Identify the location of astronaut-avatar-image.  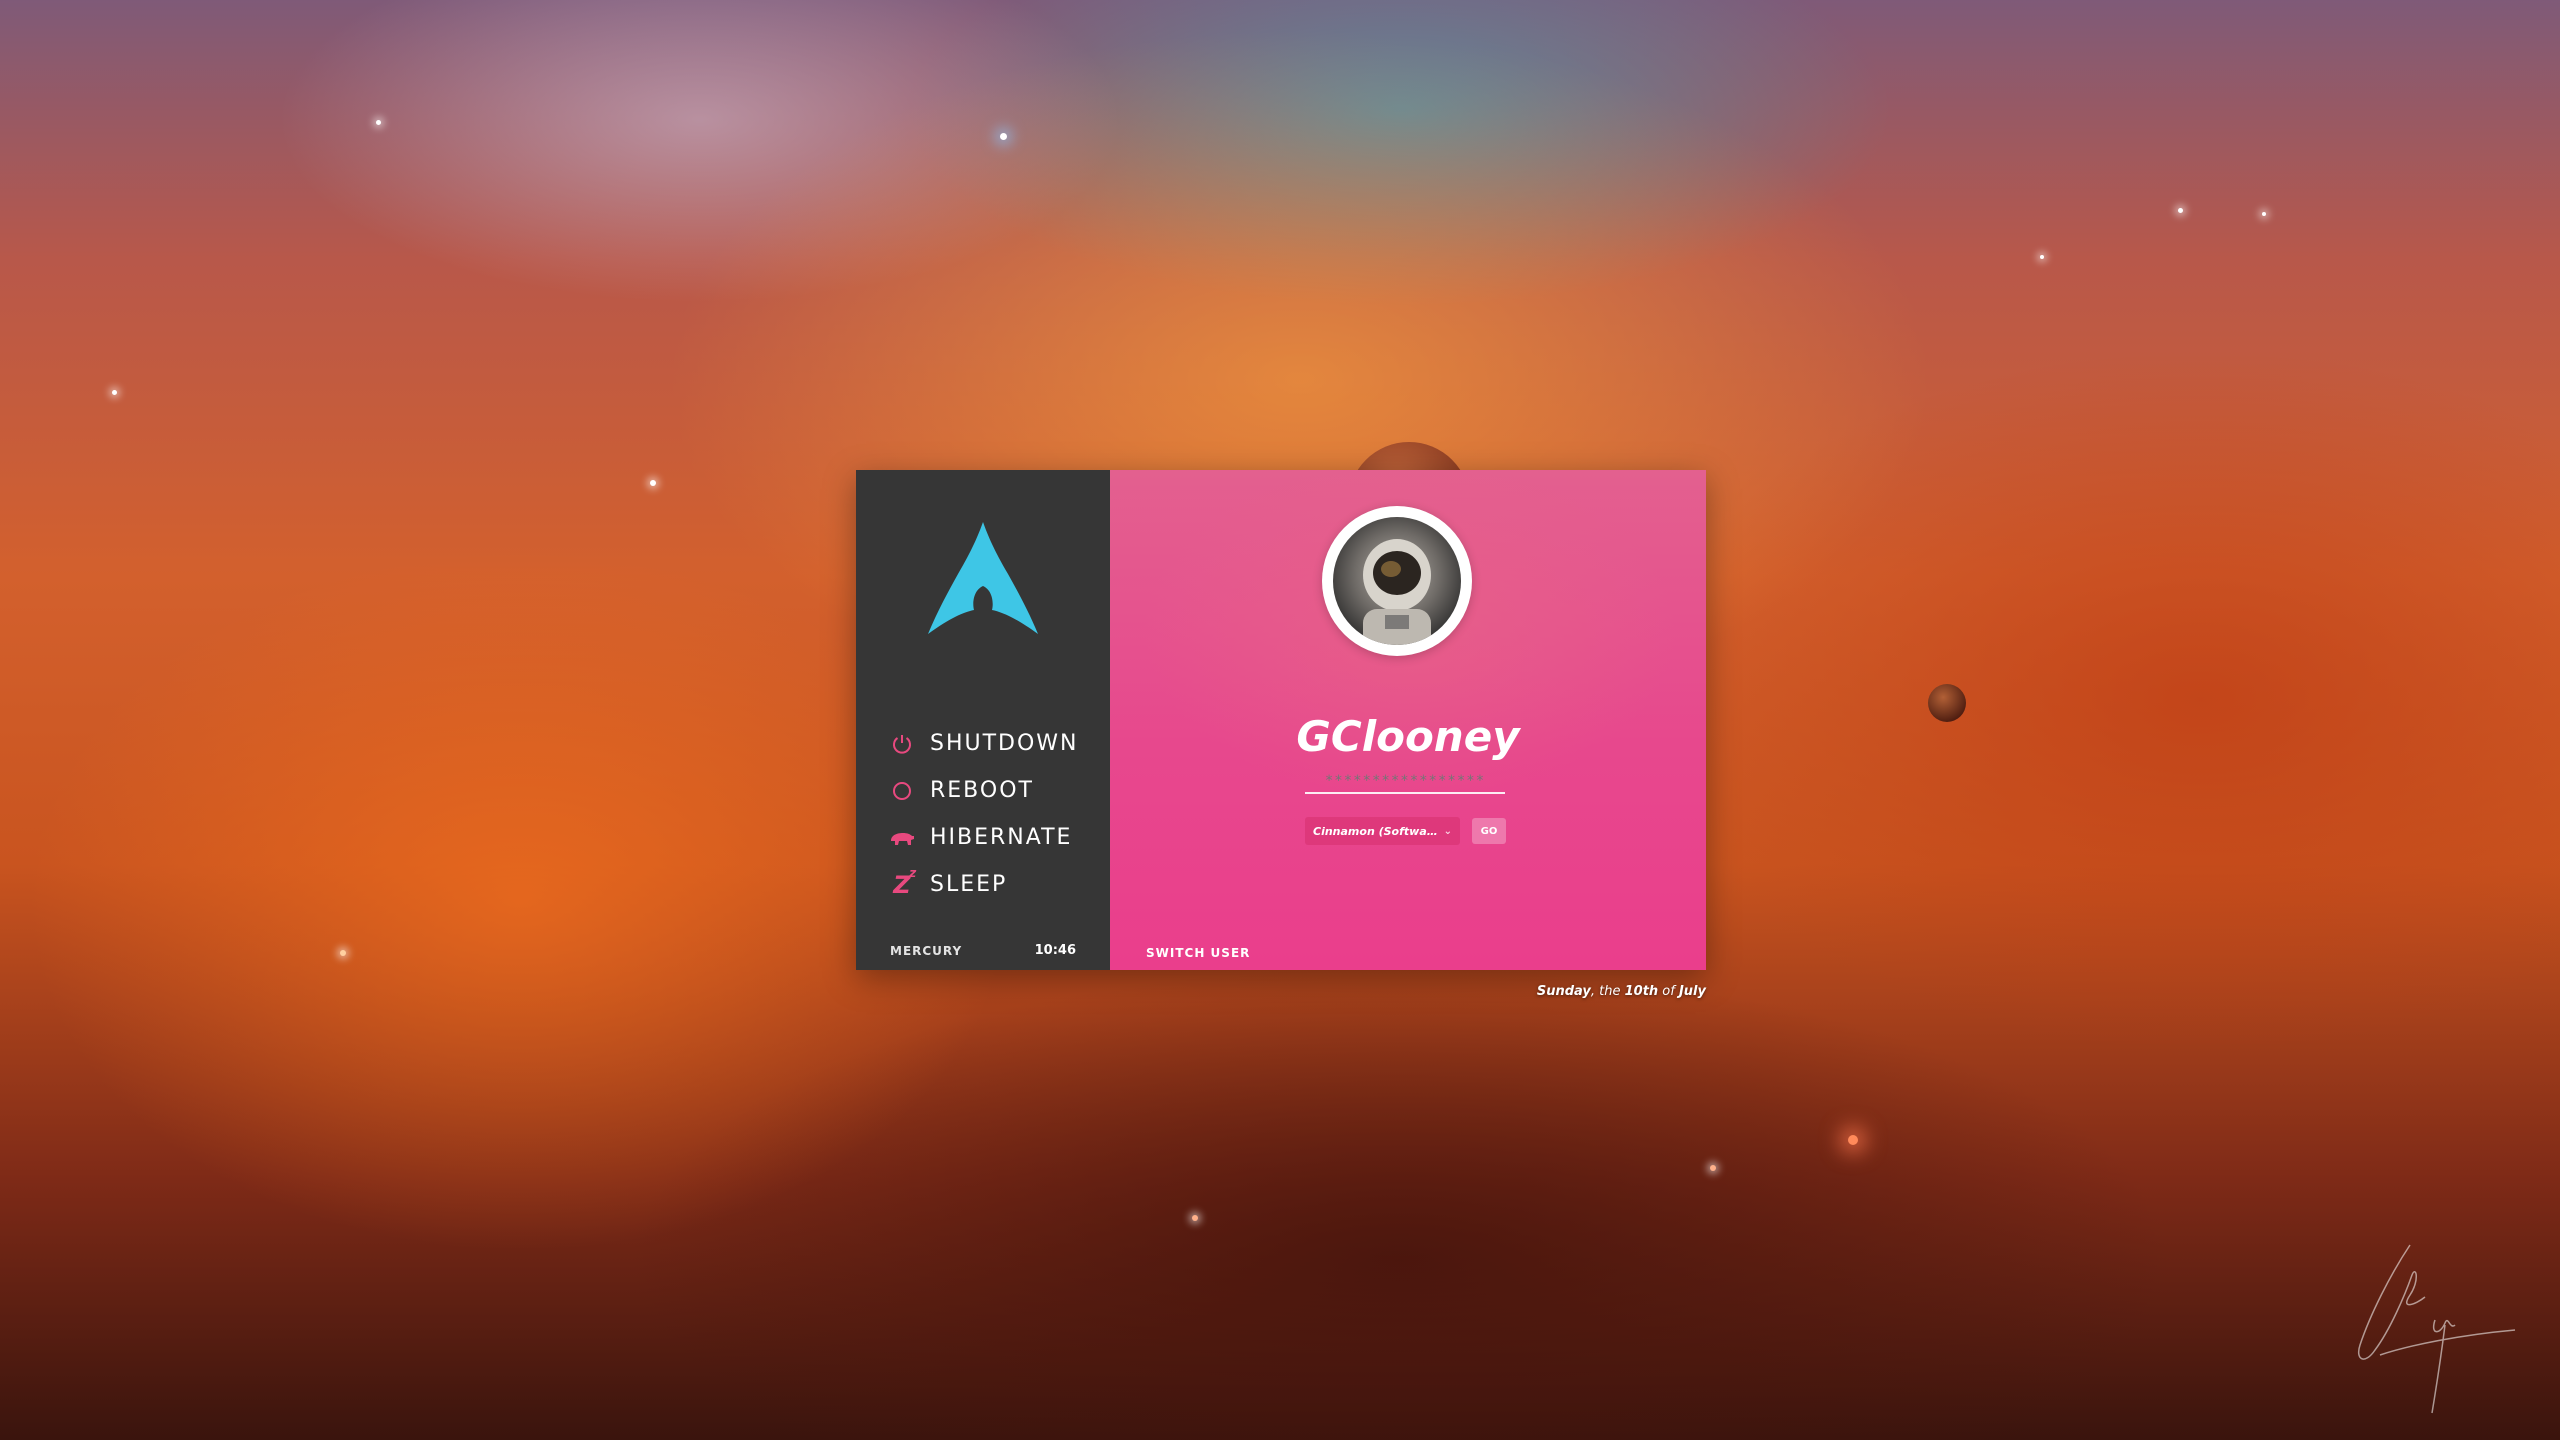
(1397, 581).